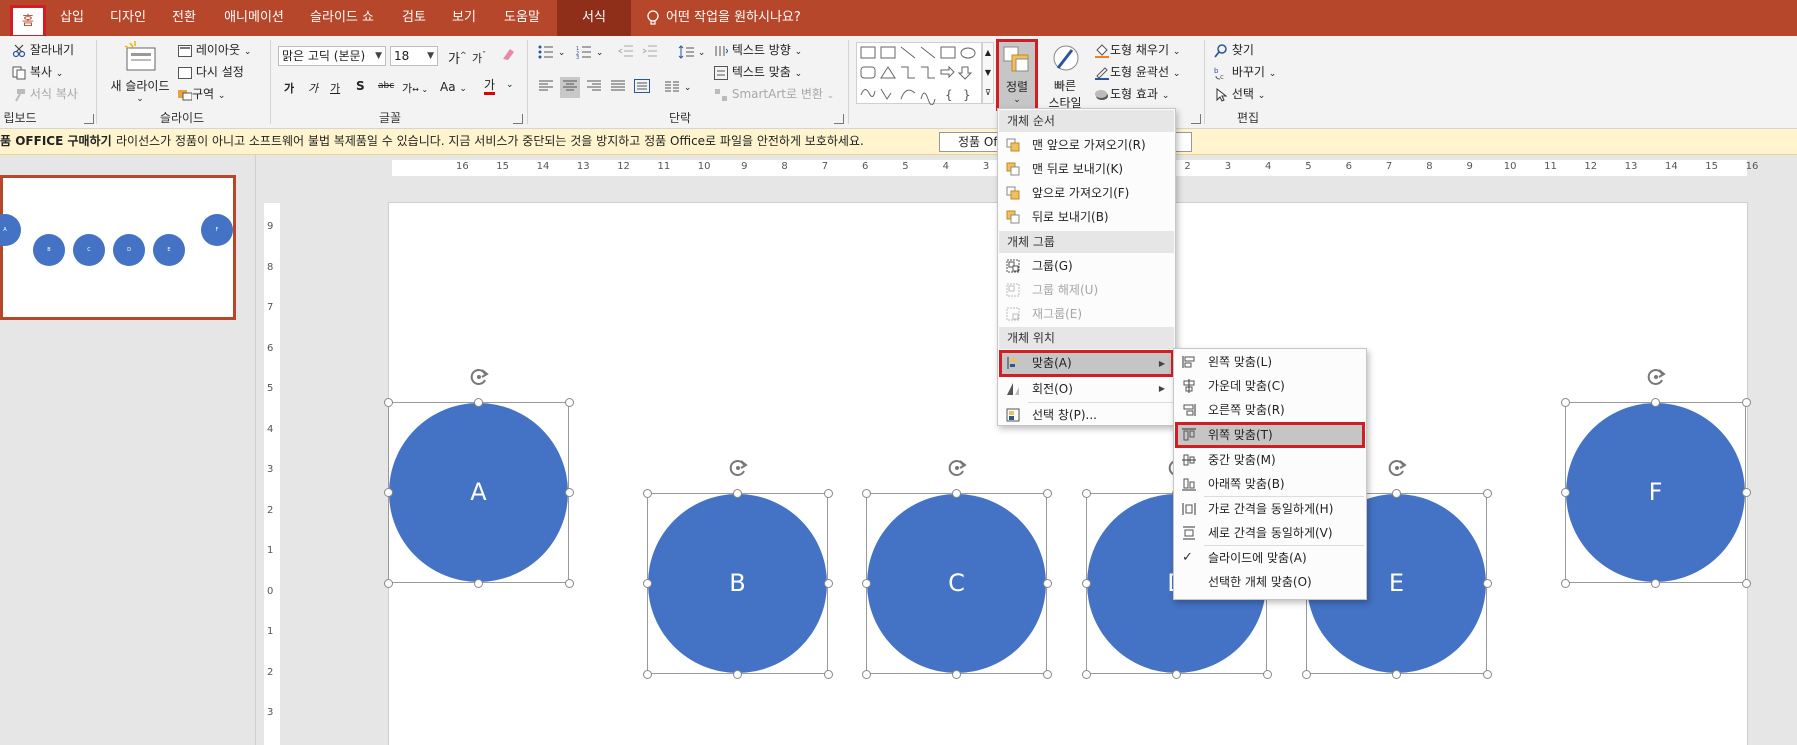 Image resolution: width=1797 pixels, height=745 pixels. What do you see at coordinates (919, 74) in the screenshot?
I see `shapes-gallery: { }` at bounding box center [919, 74].